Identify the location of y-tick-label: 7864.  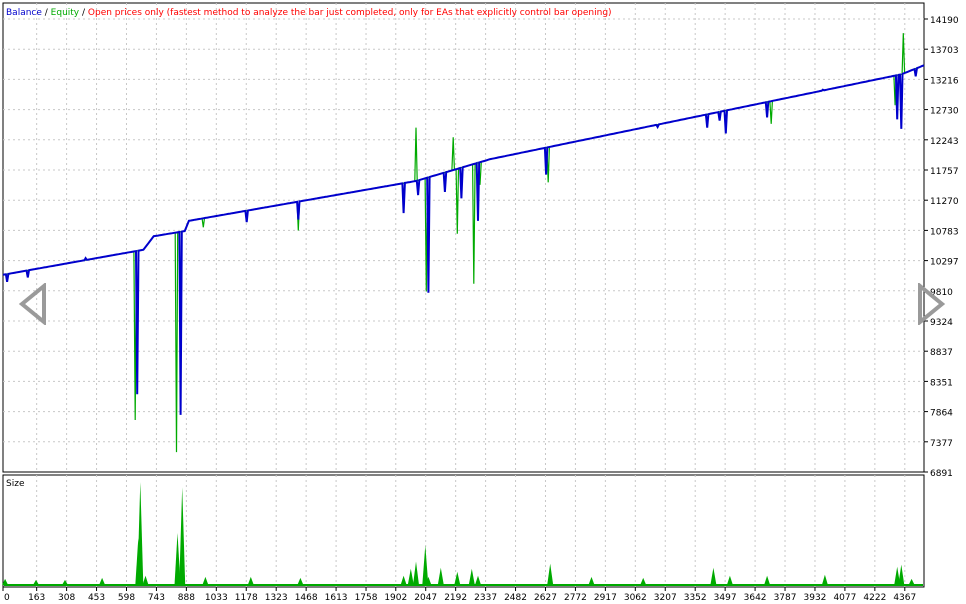
(941, 414).